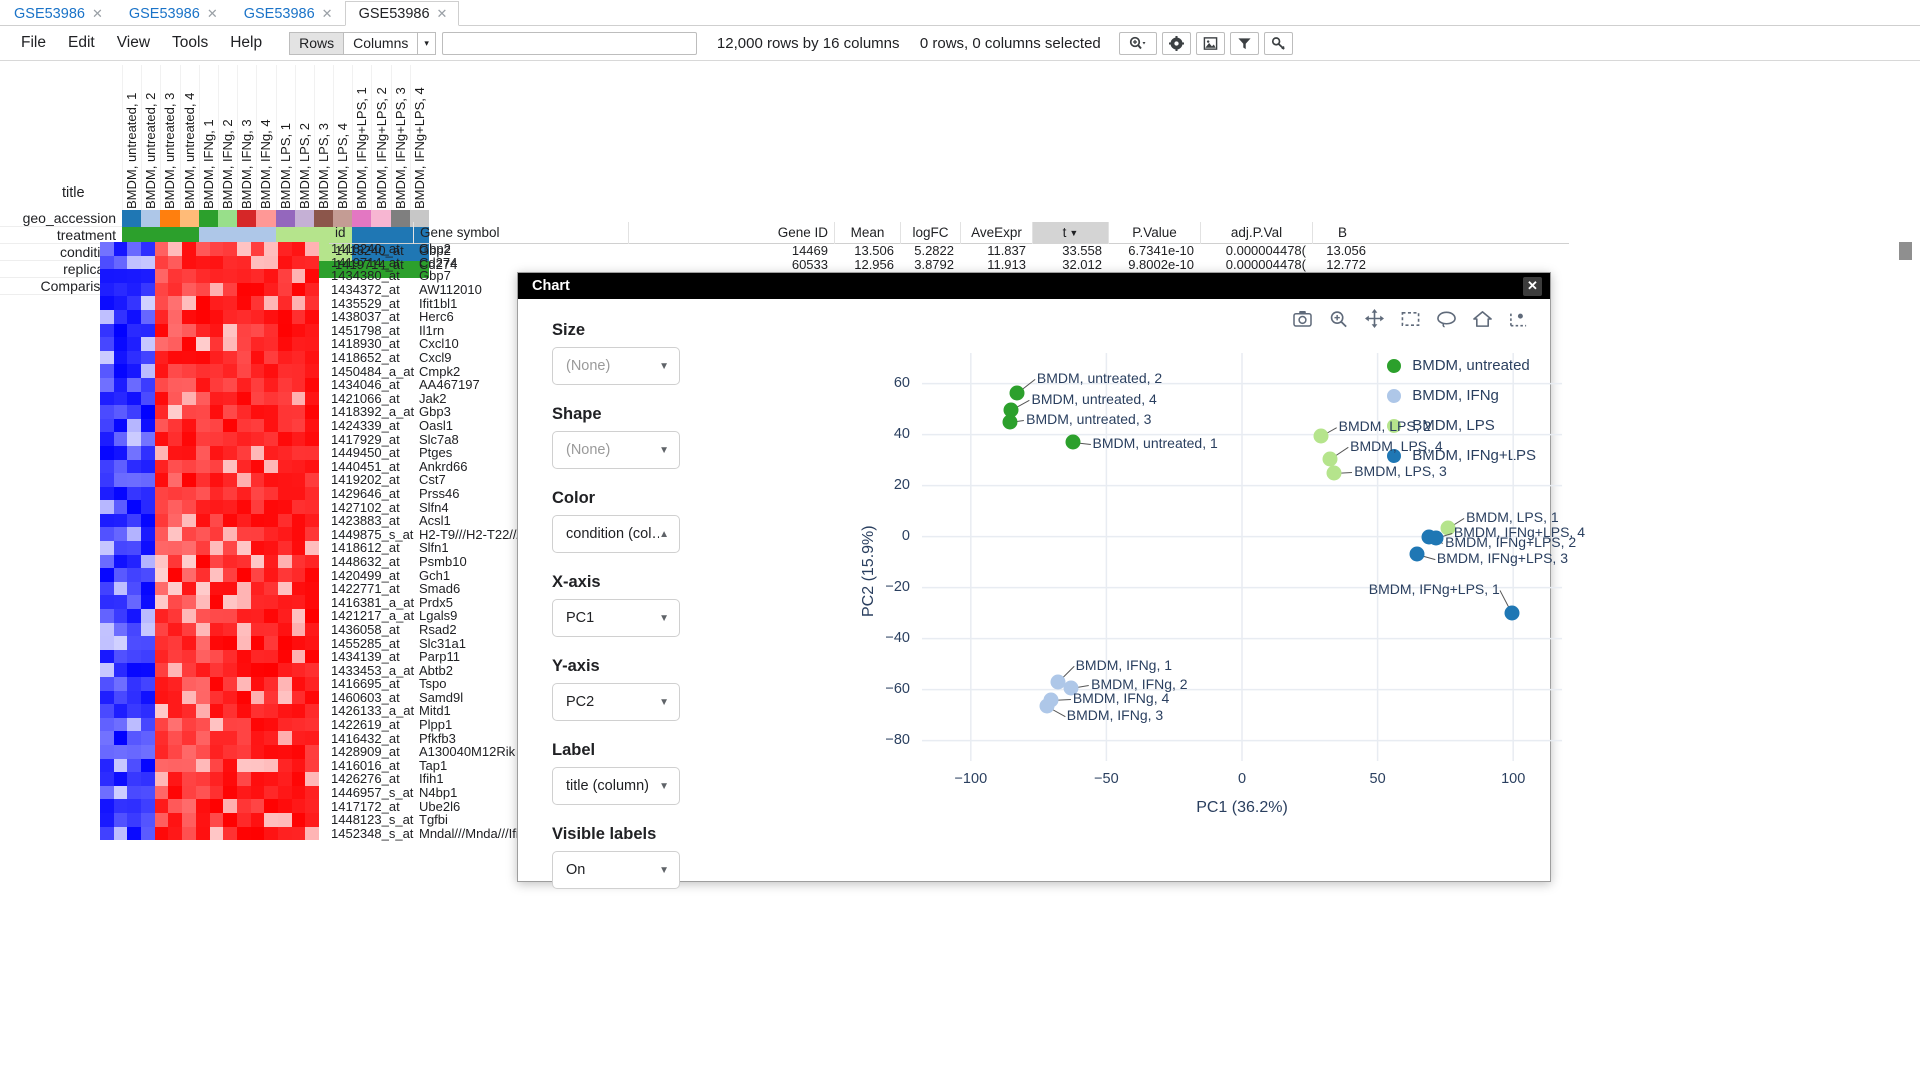 The width and height of the screenshot is (1920, 1080). Describe the element at coordinates (227, 137) in the screenshot. I see `sample-column-header: BMDM, IFNg, 2` at that location.